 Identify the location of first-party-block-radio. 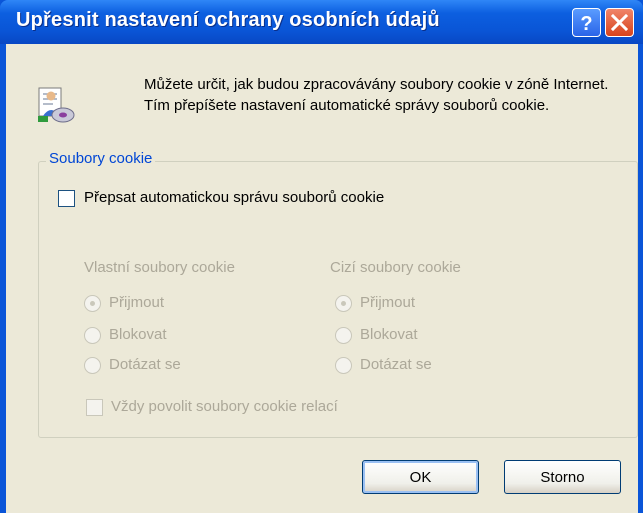
(92, 335).